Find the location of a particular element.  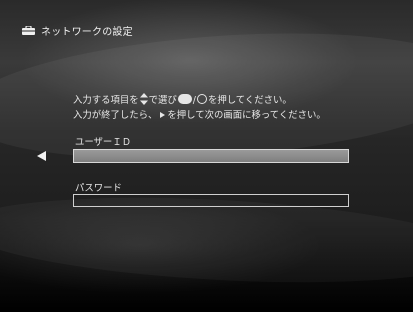

password-label: パスワード is located at coordinates (98, 188).